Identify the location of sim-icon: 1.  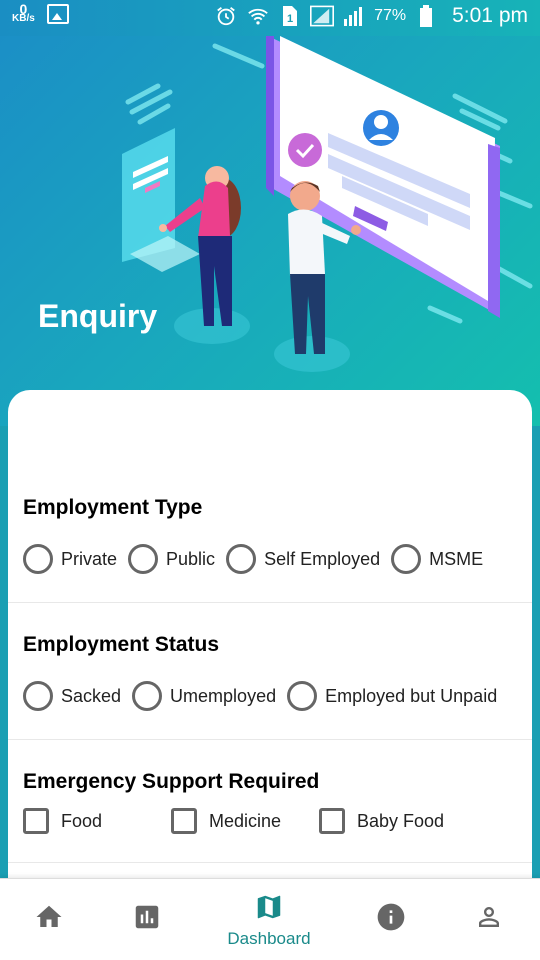
(290, 16).